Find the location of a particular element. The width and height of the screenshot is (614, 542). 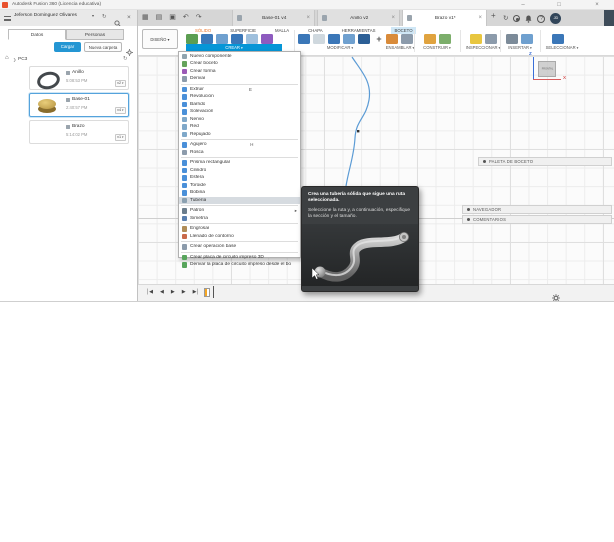

create-group-label: CREAR is located at coordinates (234, 47).